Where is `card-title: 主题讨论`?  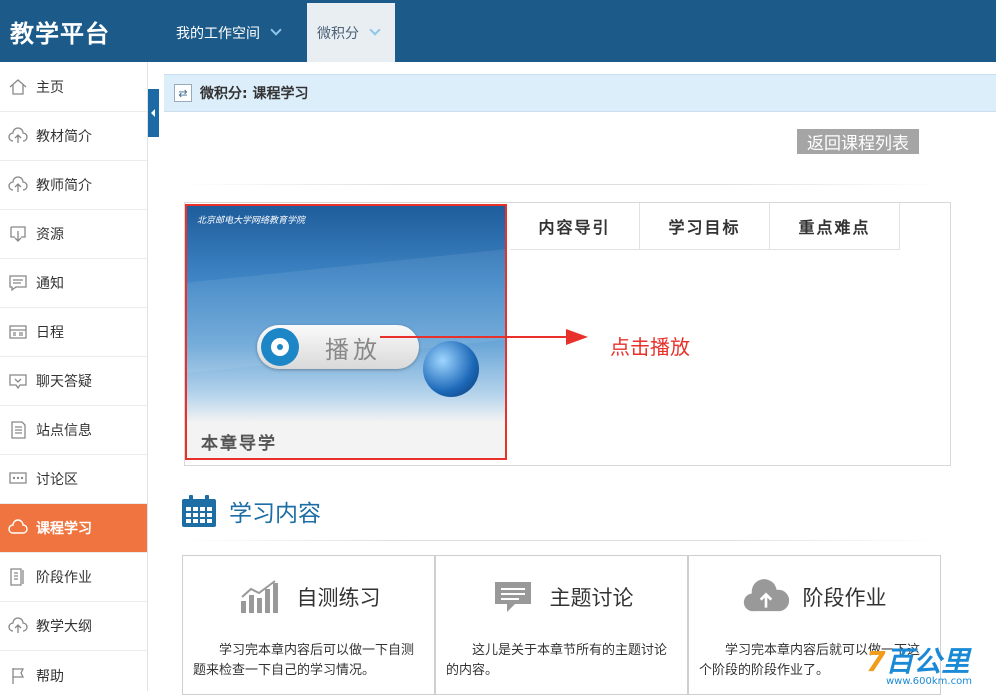 card-title: 主题讨论 is located at coordinates (591, 598).